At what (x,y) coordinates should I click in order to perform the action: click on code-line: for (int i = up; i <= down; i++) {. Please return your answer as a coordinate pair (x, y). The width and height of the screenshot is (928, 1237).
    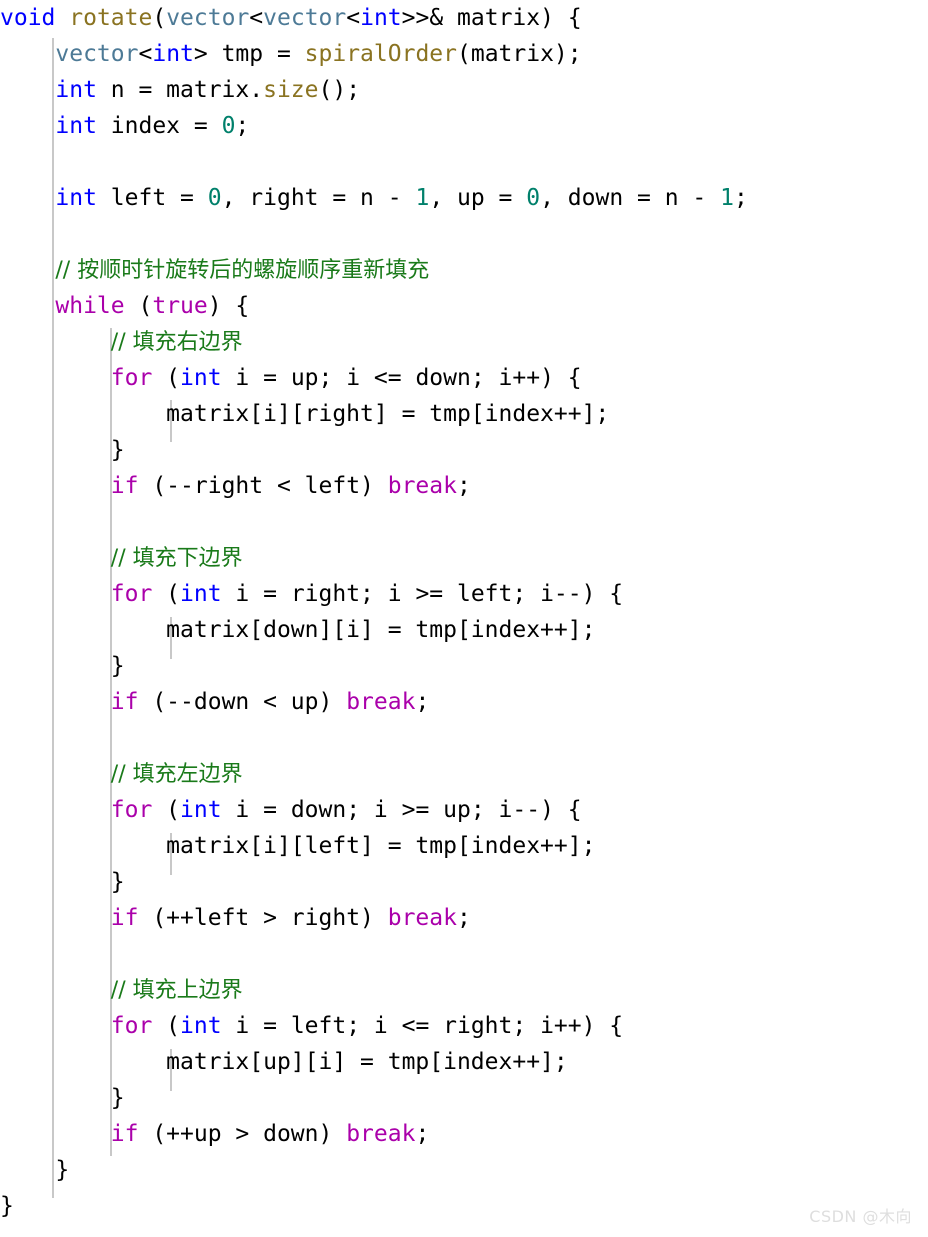
    Looking at the image, I should click on (464, 378).